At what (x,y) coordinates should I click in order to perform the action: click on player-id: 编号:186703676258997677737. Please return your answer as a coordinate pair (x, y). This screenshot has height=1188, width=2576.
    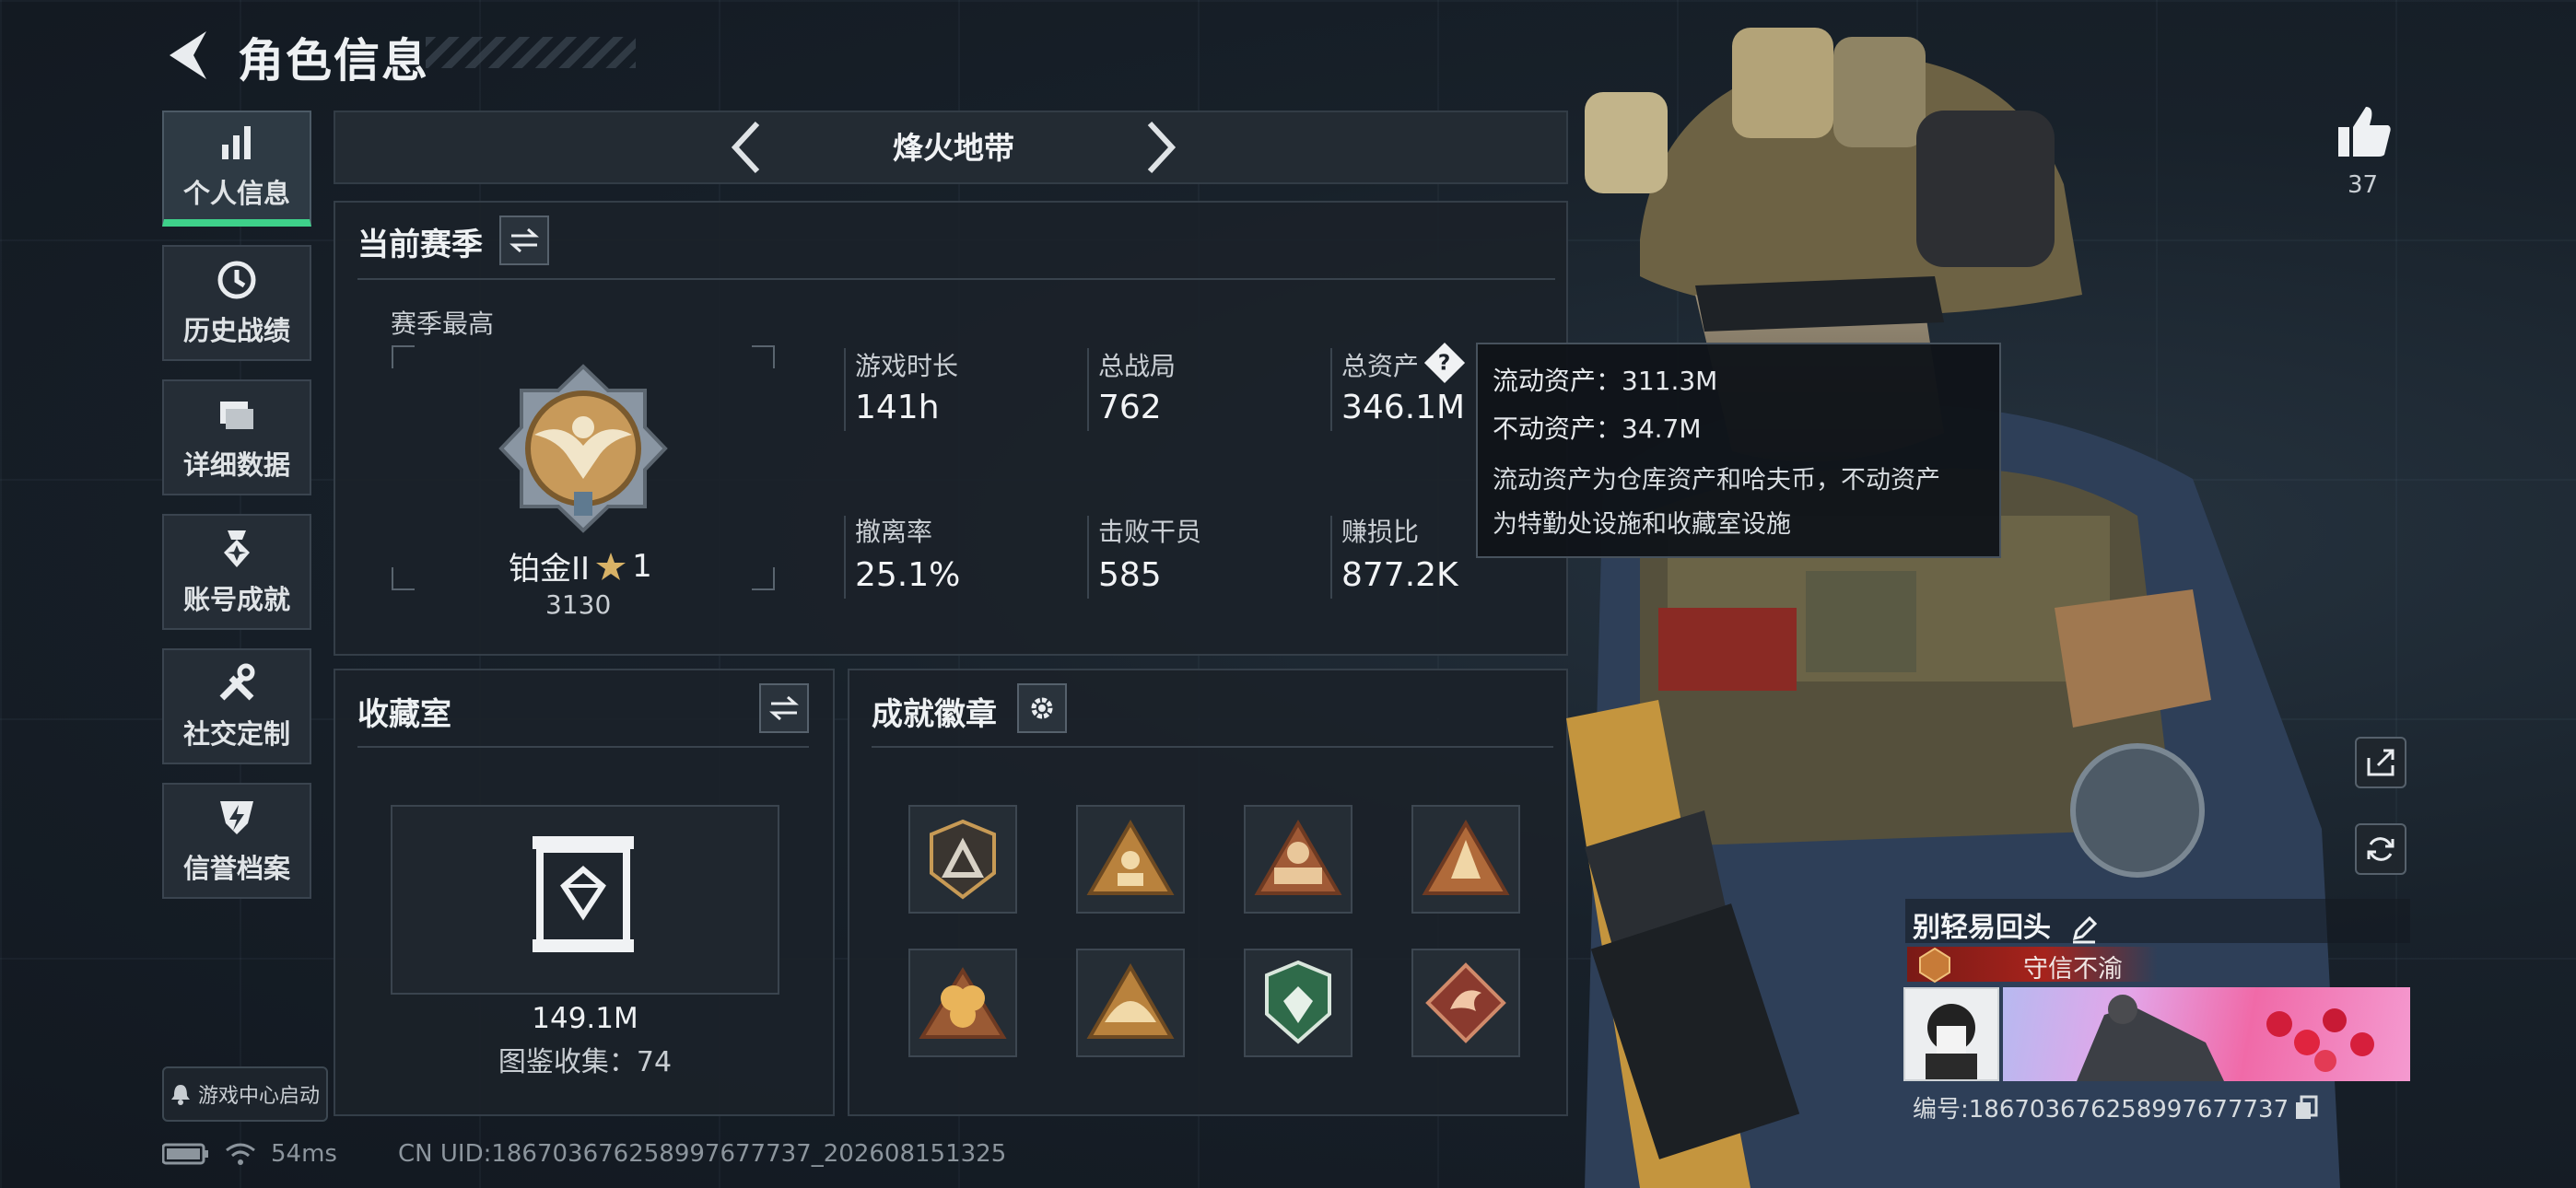
    Looking at the image, I should click on (2115, 1107).